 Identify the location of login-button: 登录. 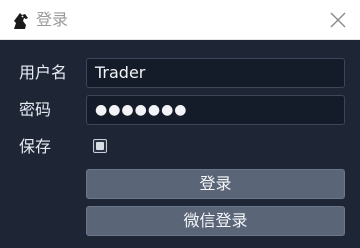
(215, 184).